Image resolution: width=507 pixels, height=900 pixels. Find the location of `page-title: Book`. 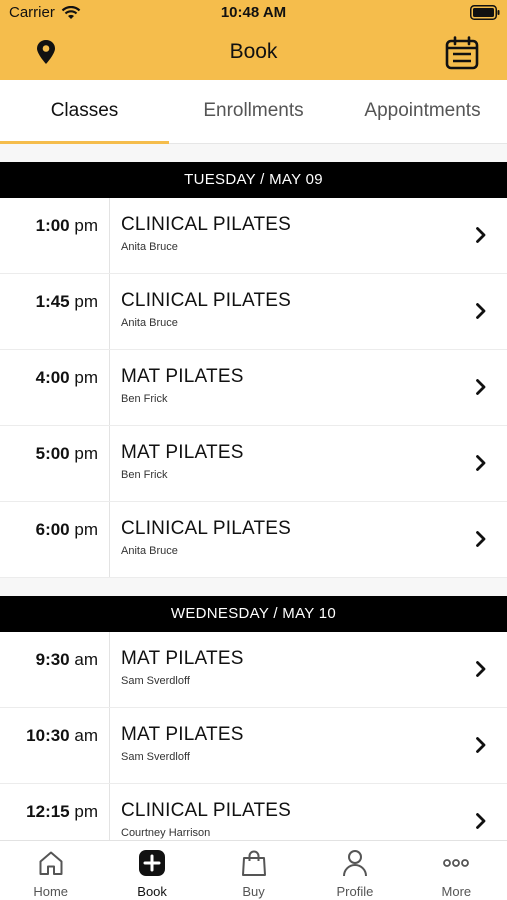

page-title: Book is located at coordinates (253, 51).